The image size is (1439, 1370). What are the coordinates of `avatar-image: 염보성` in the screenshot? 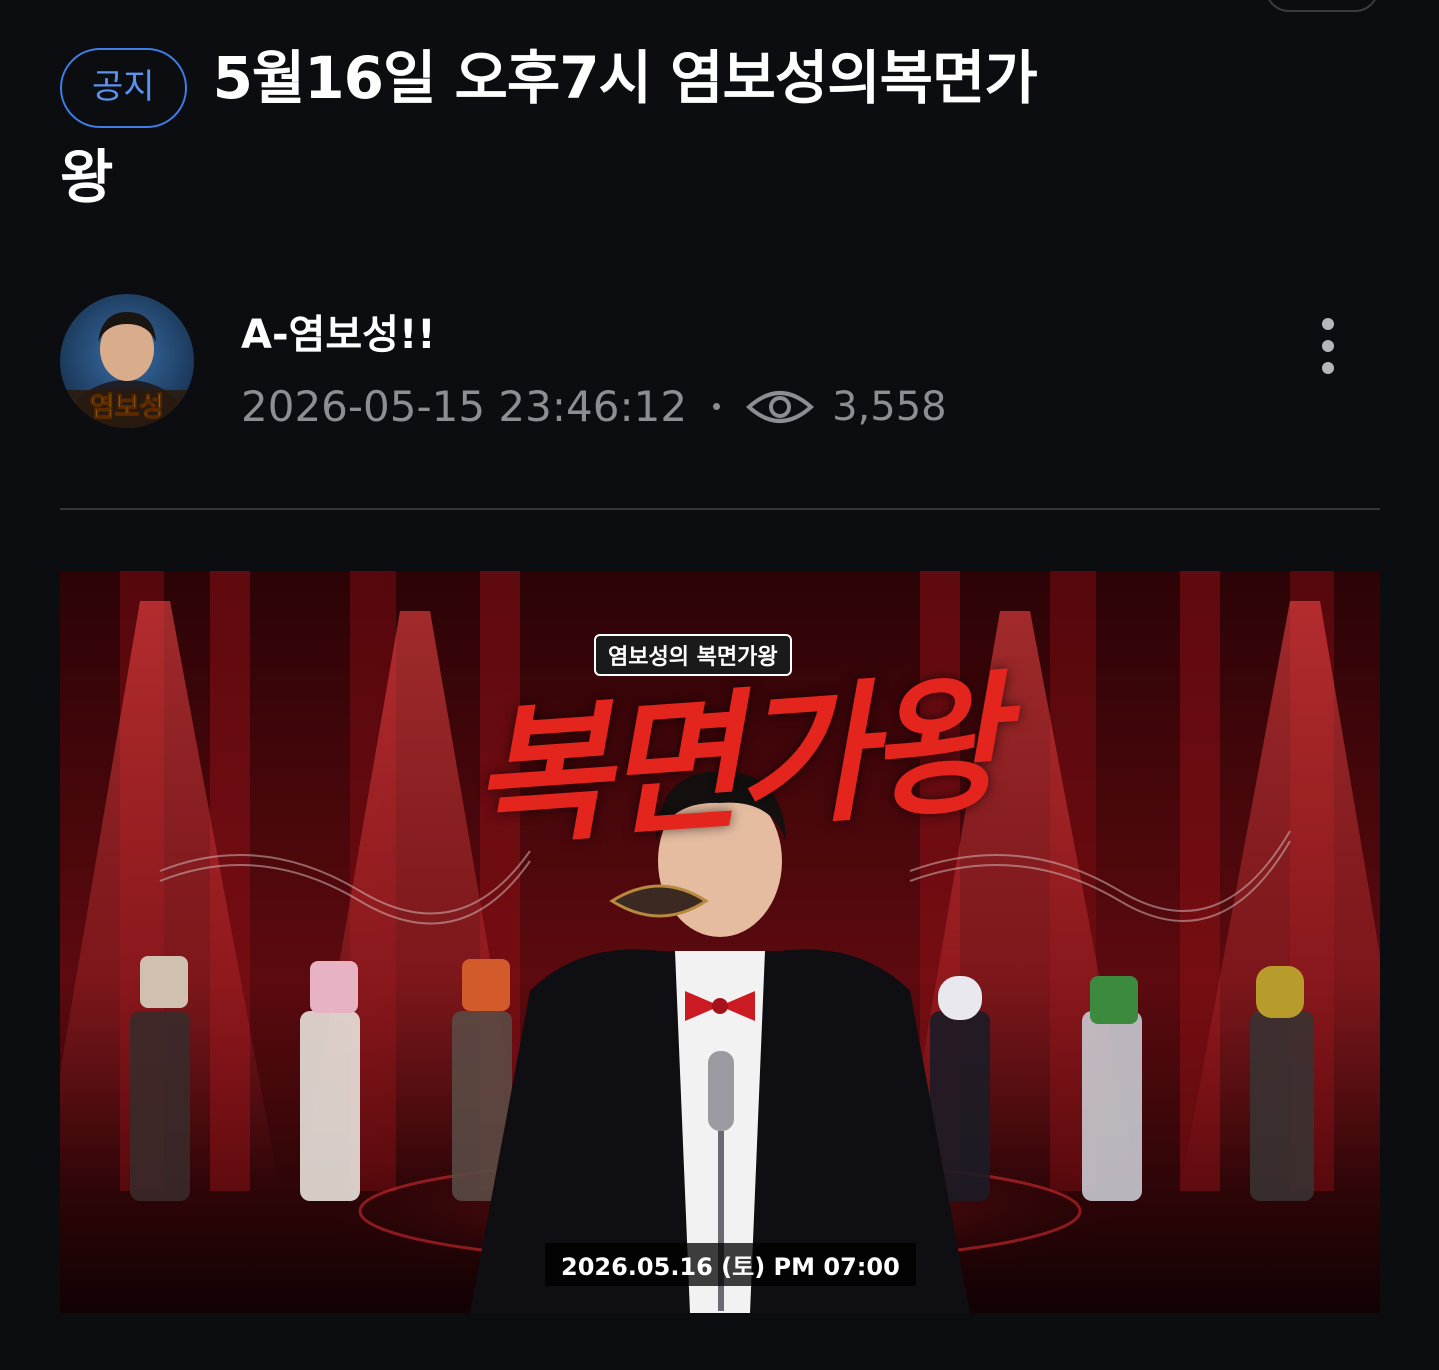 It's located at (127, 361).